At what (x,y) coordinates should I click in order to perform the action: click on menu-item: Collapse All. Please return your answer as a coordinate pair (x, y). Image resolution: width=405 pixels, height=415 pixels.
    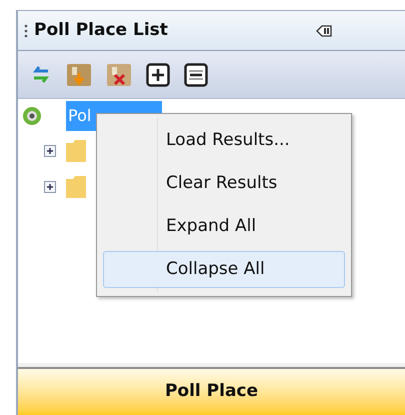
    Looking at the image, I should click on (224, 269).